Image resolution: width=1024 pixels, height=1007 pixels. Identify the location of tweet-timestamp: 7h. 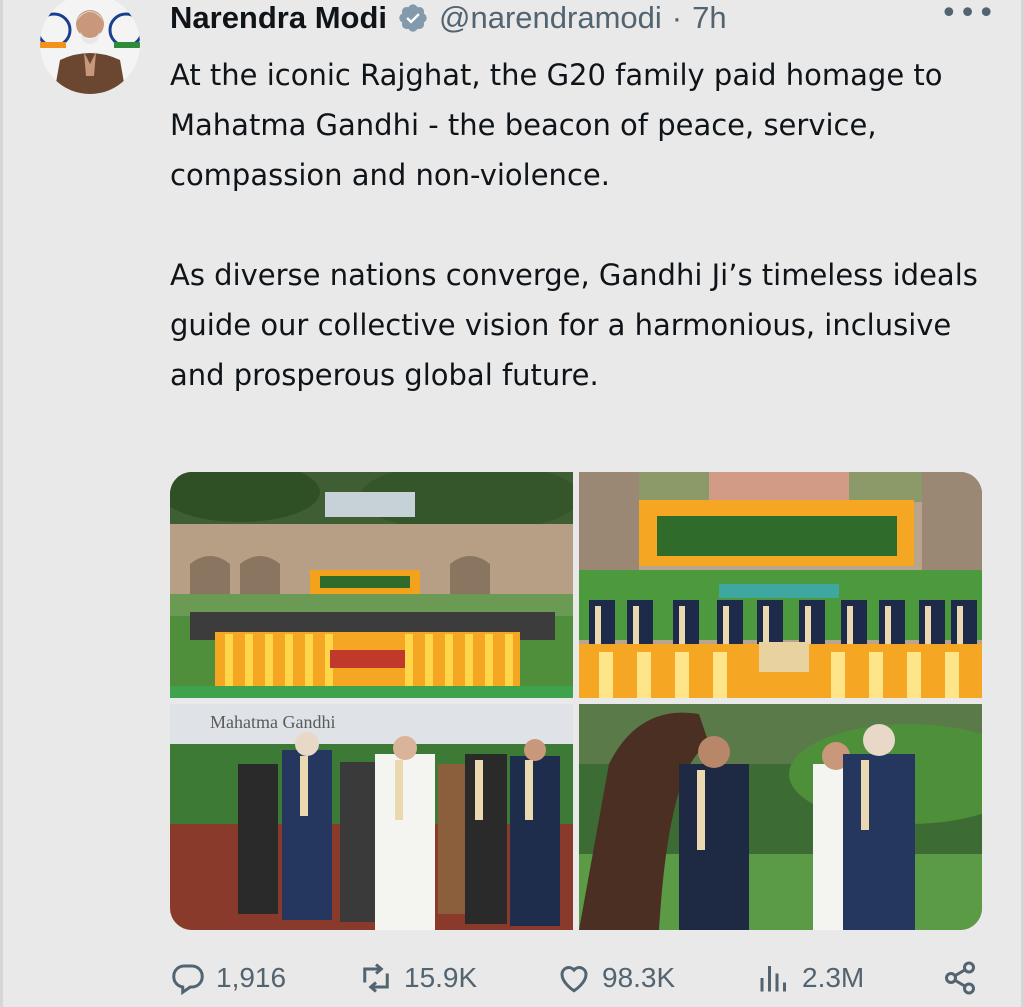
(709, 18).